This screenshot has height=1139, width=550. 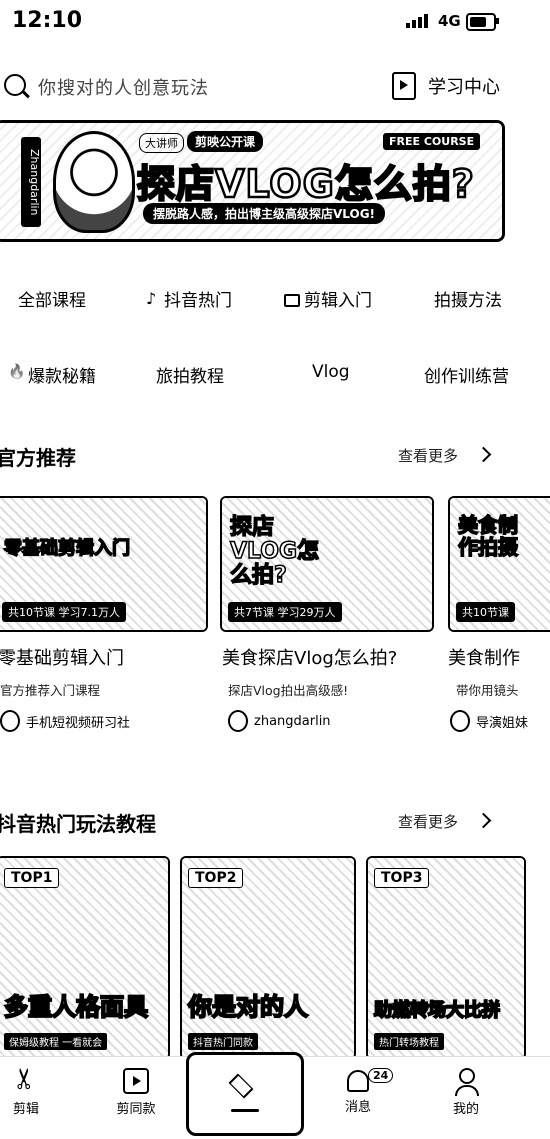 I want to click on official-more-link: 查看更多, so click(x=428, y=455).